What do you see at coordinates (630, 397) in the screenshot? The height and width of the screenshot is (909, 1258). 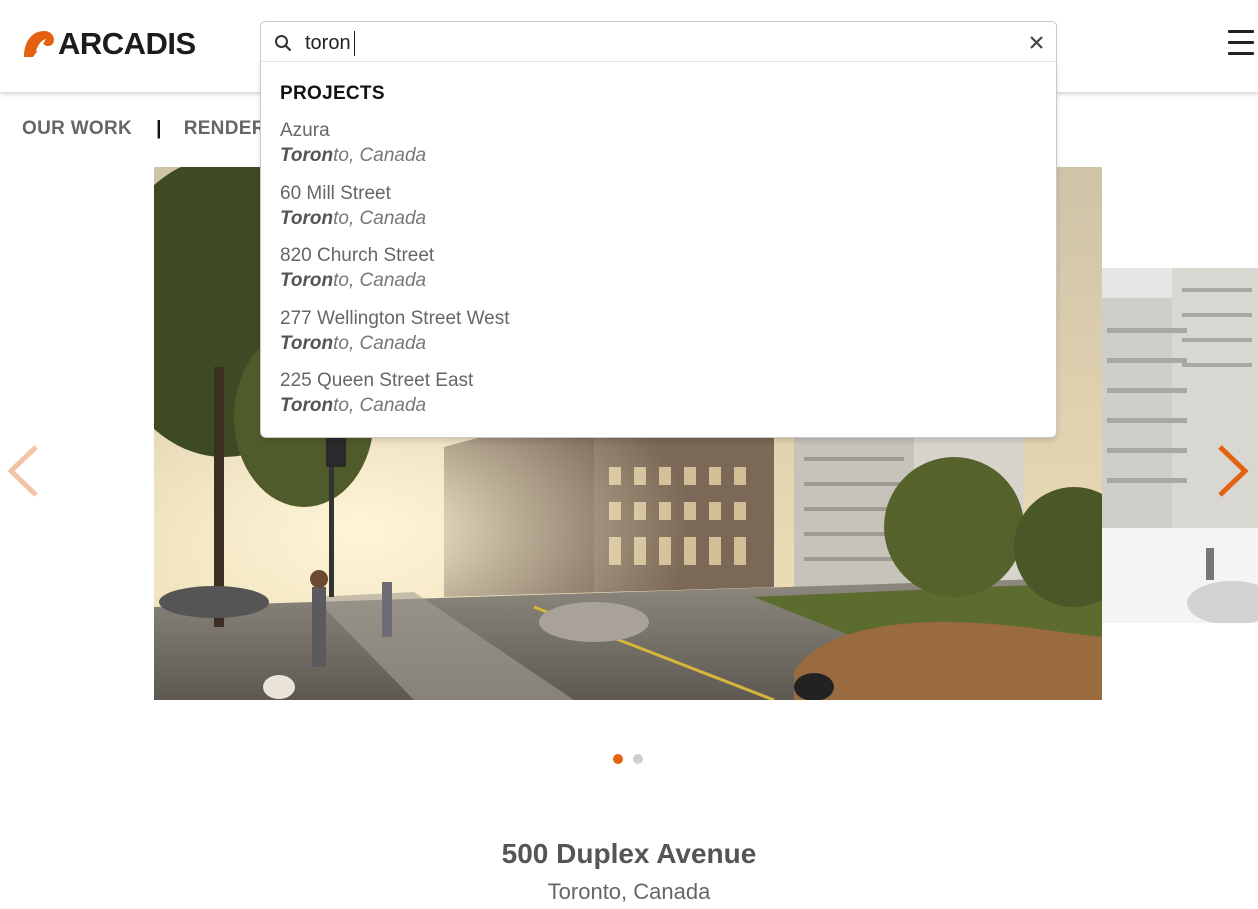 I see `suggestion-item: 225 Queen Street East Toronto, Canada` at bounding box center [630, 397].